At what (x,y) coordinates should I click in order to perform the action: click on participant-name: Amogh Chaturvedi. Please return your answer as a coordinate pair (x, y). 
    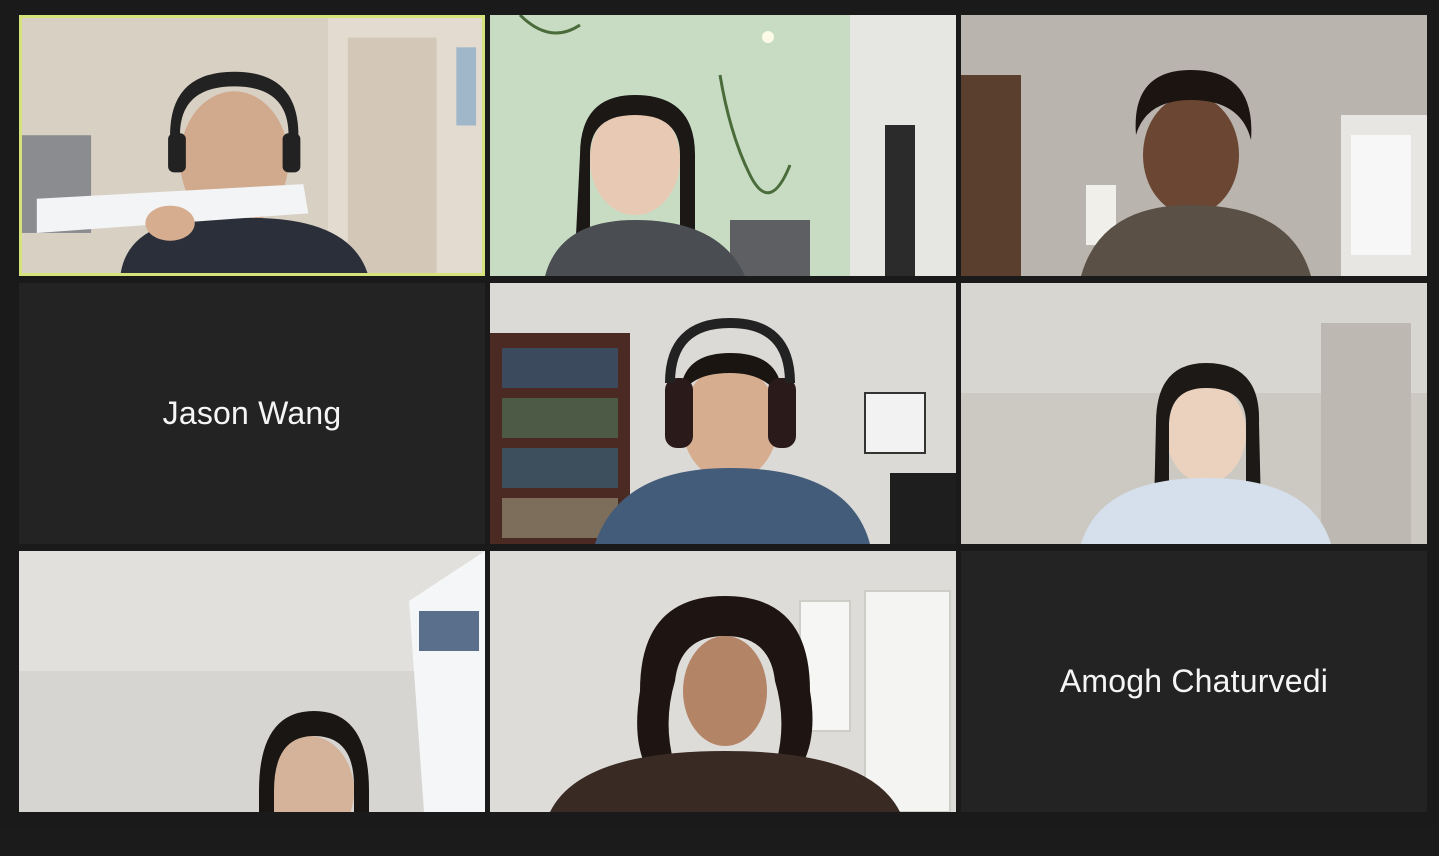
    Looking at the image, I should click on (1194, 681).